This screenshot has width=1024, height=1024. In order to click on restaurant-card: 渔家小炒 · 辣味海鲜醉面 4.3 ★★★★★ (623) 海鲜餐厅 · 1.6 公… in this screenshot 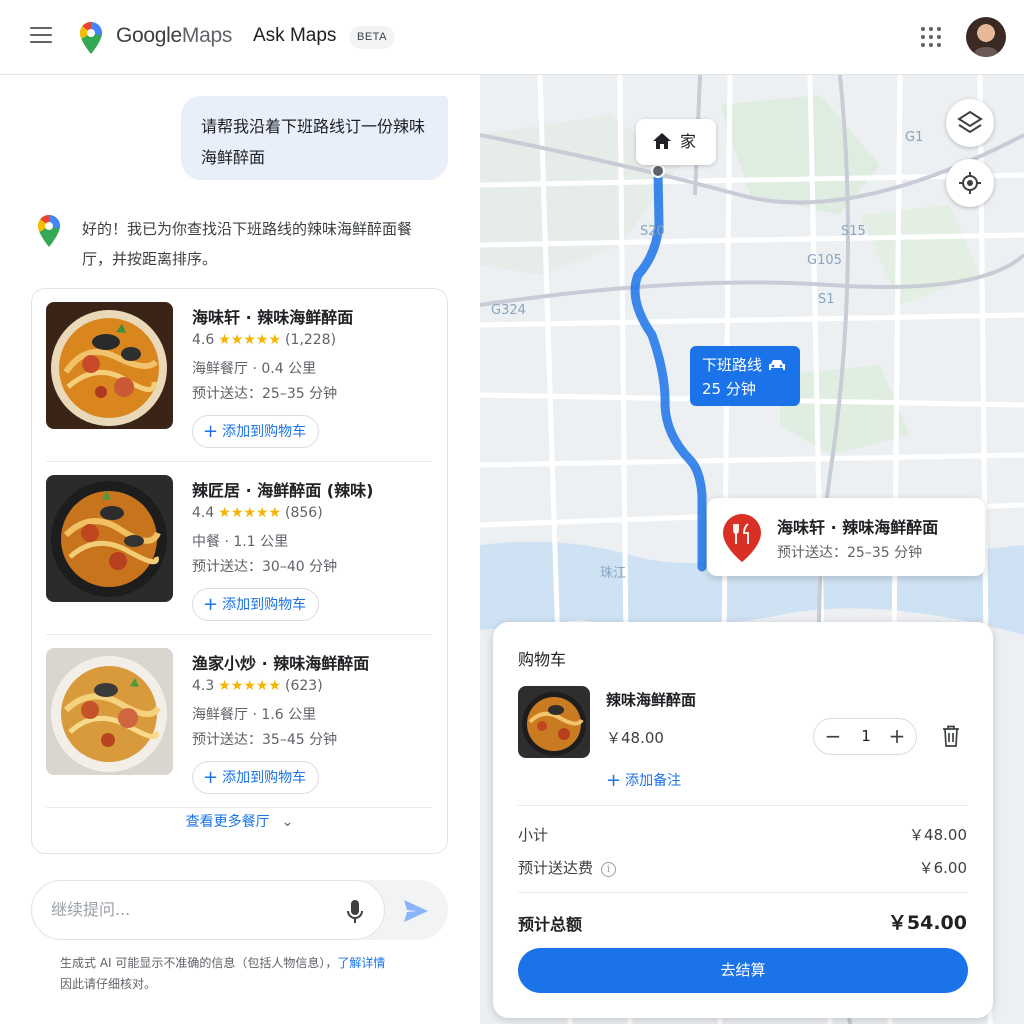, I will do `click(239, 721)`.